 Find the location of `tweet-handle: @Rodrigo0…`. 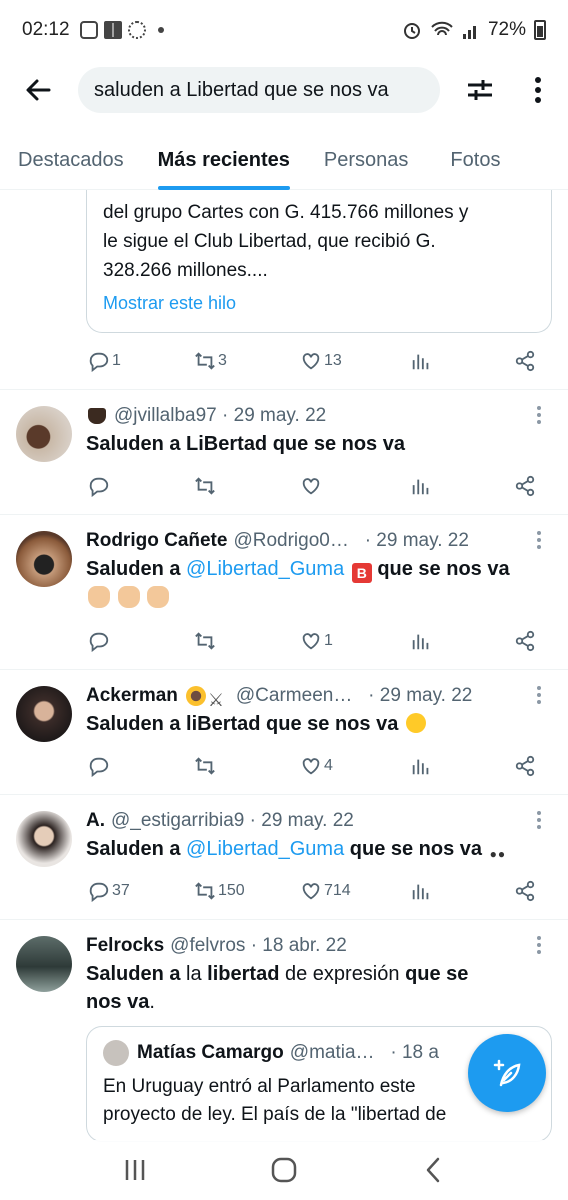

tweet-handle: @Rodrigo0… is located at coordinates (290, 541).